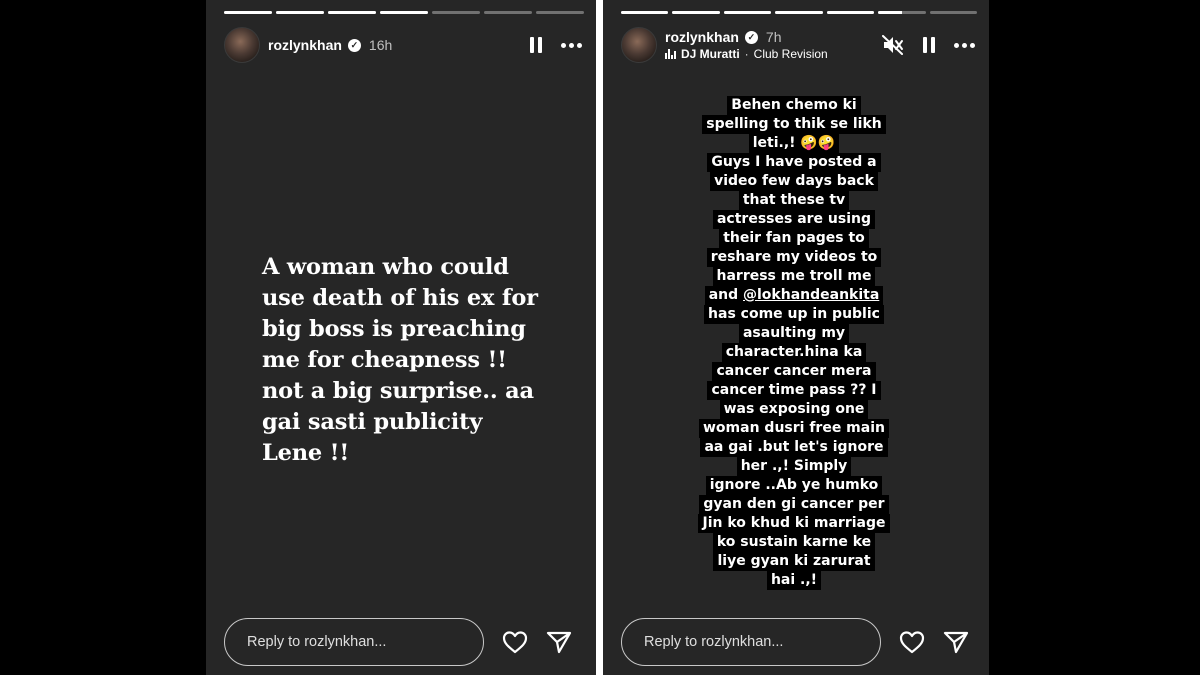  I want to click on story-text-line: has come up in public, so click(794, 314).